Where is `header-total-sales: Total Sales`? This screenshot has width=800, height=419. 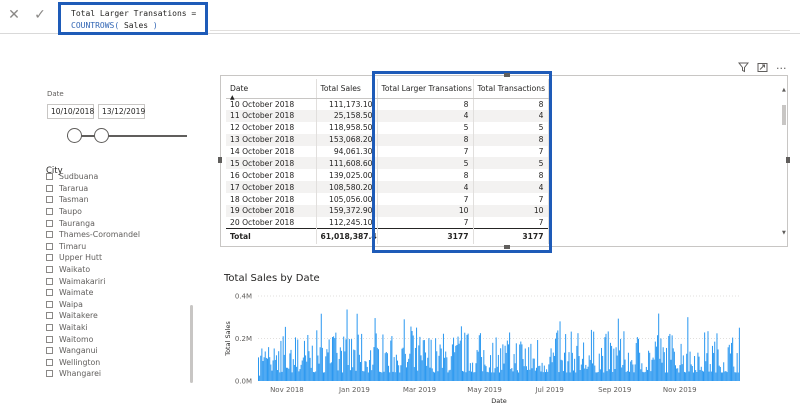
header-total-sales: Total Sales is located at coordinates (347, 89).